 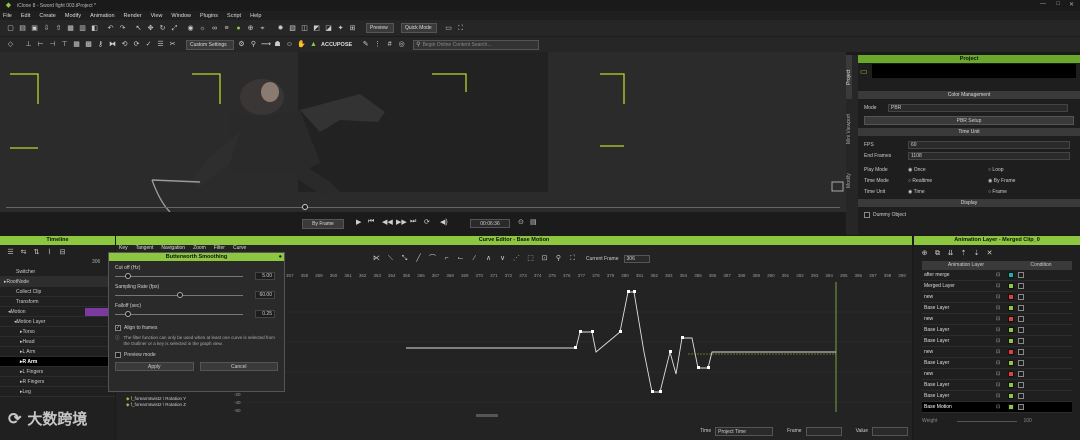 What do you see at coordinates (502, 258) in the screenshot?
I see `curve-tool-10-icon: ∨` at bounding box center [502, 258].